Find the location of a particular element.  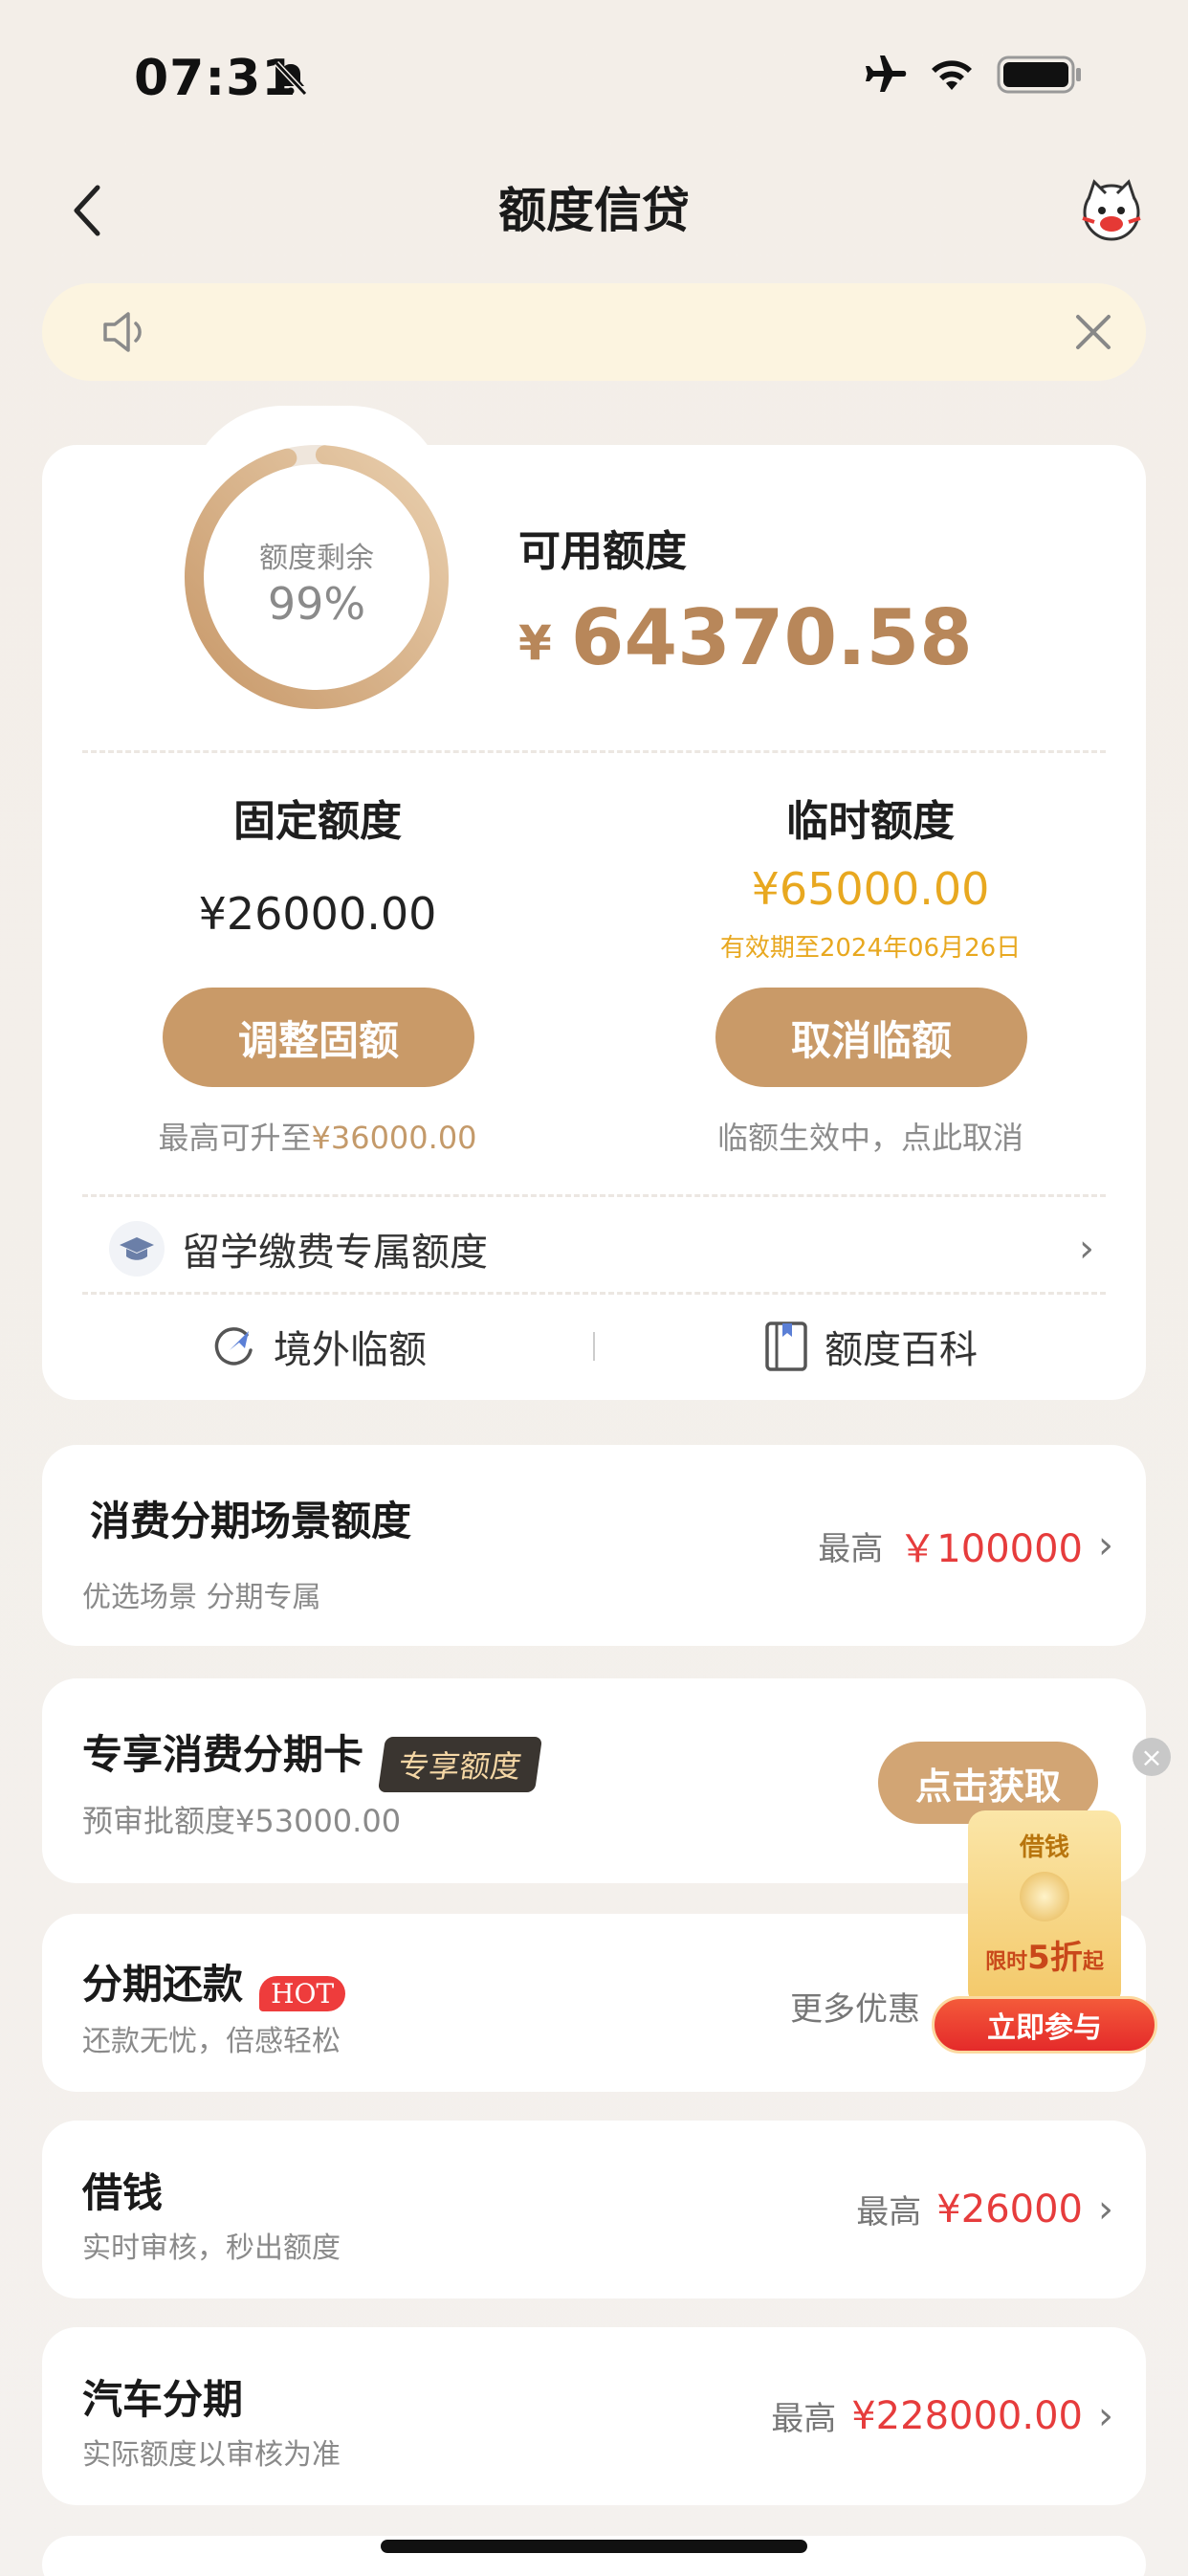

study-abroad-row: 留学缴费专属额度 › is located at coordinates (601, 1248).